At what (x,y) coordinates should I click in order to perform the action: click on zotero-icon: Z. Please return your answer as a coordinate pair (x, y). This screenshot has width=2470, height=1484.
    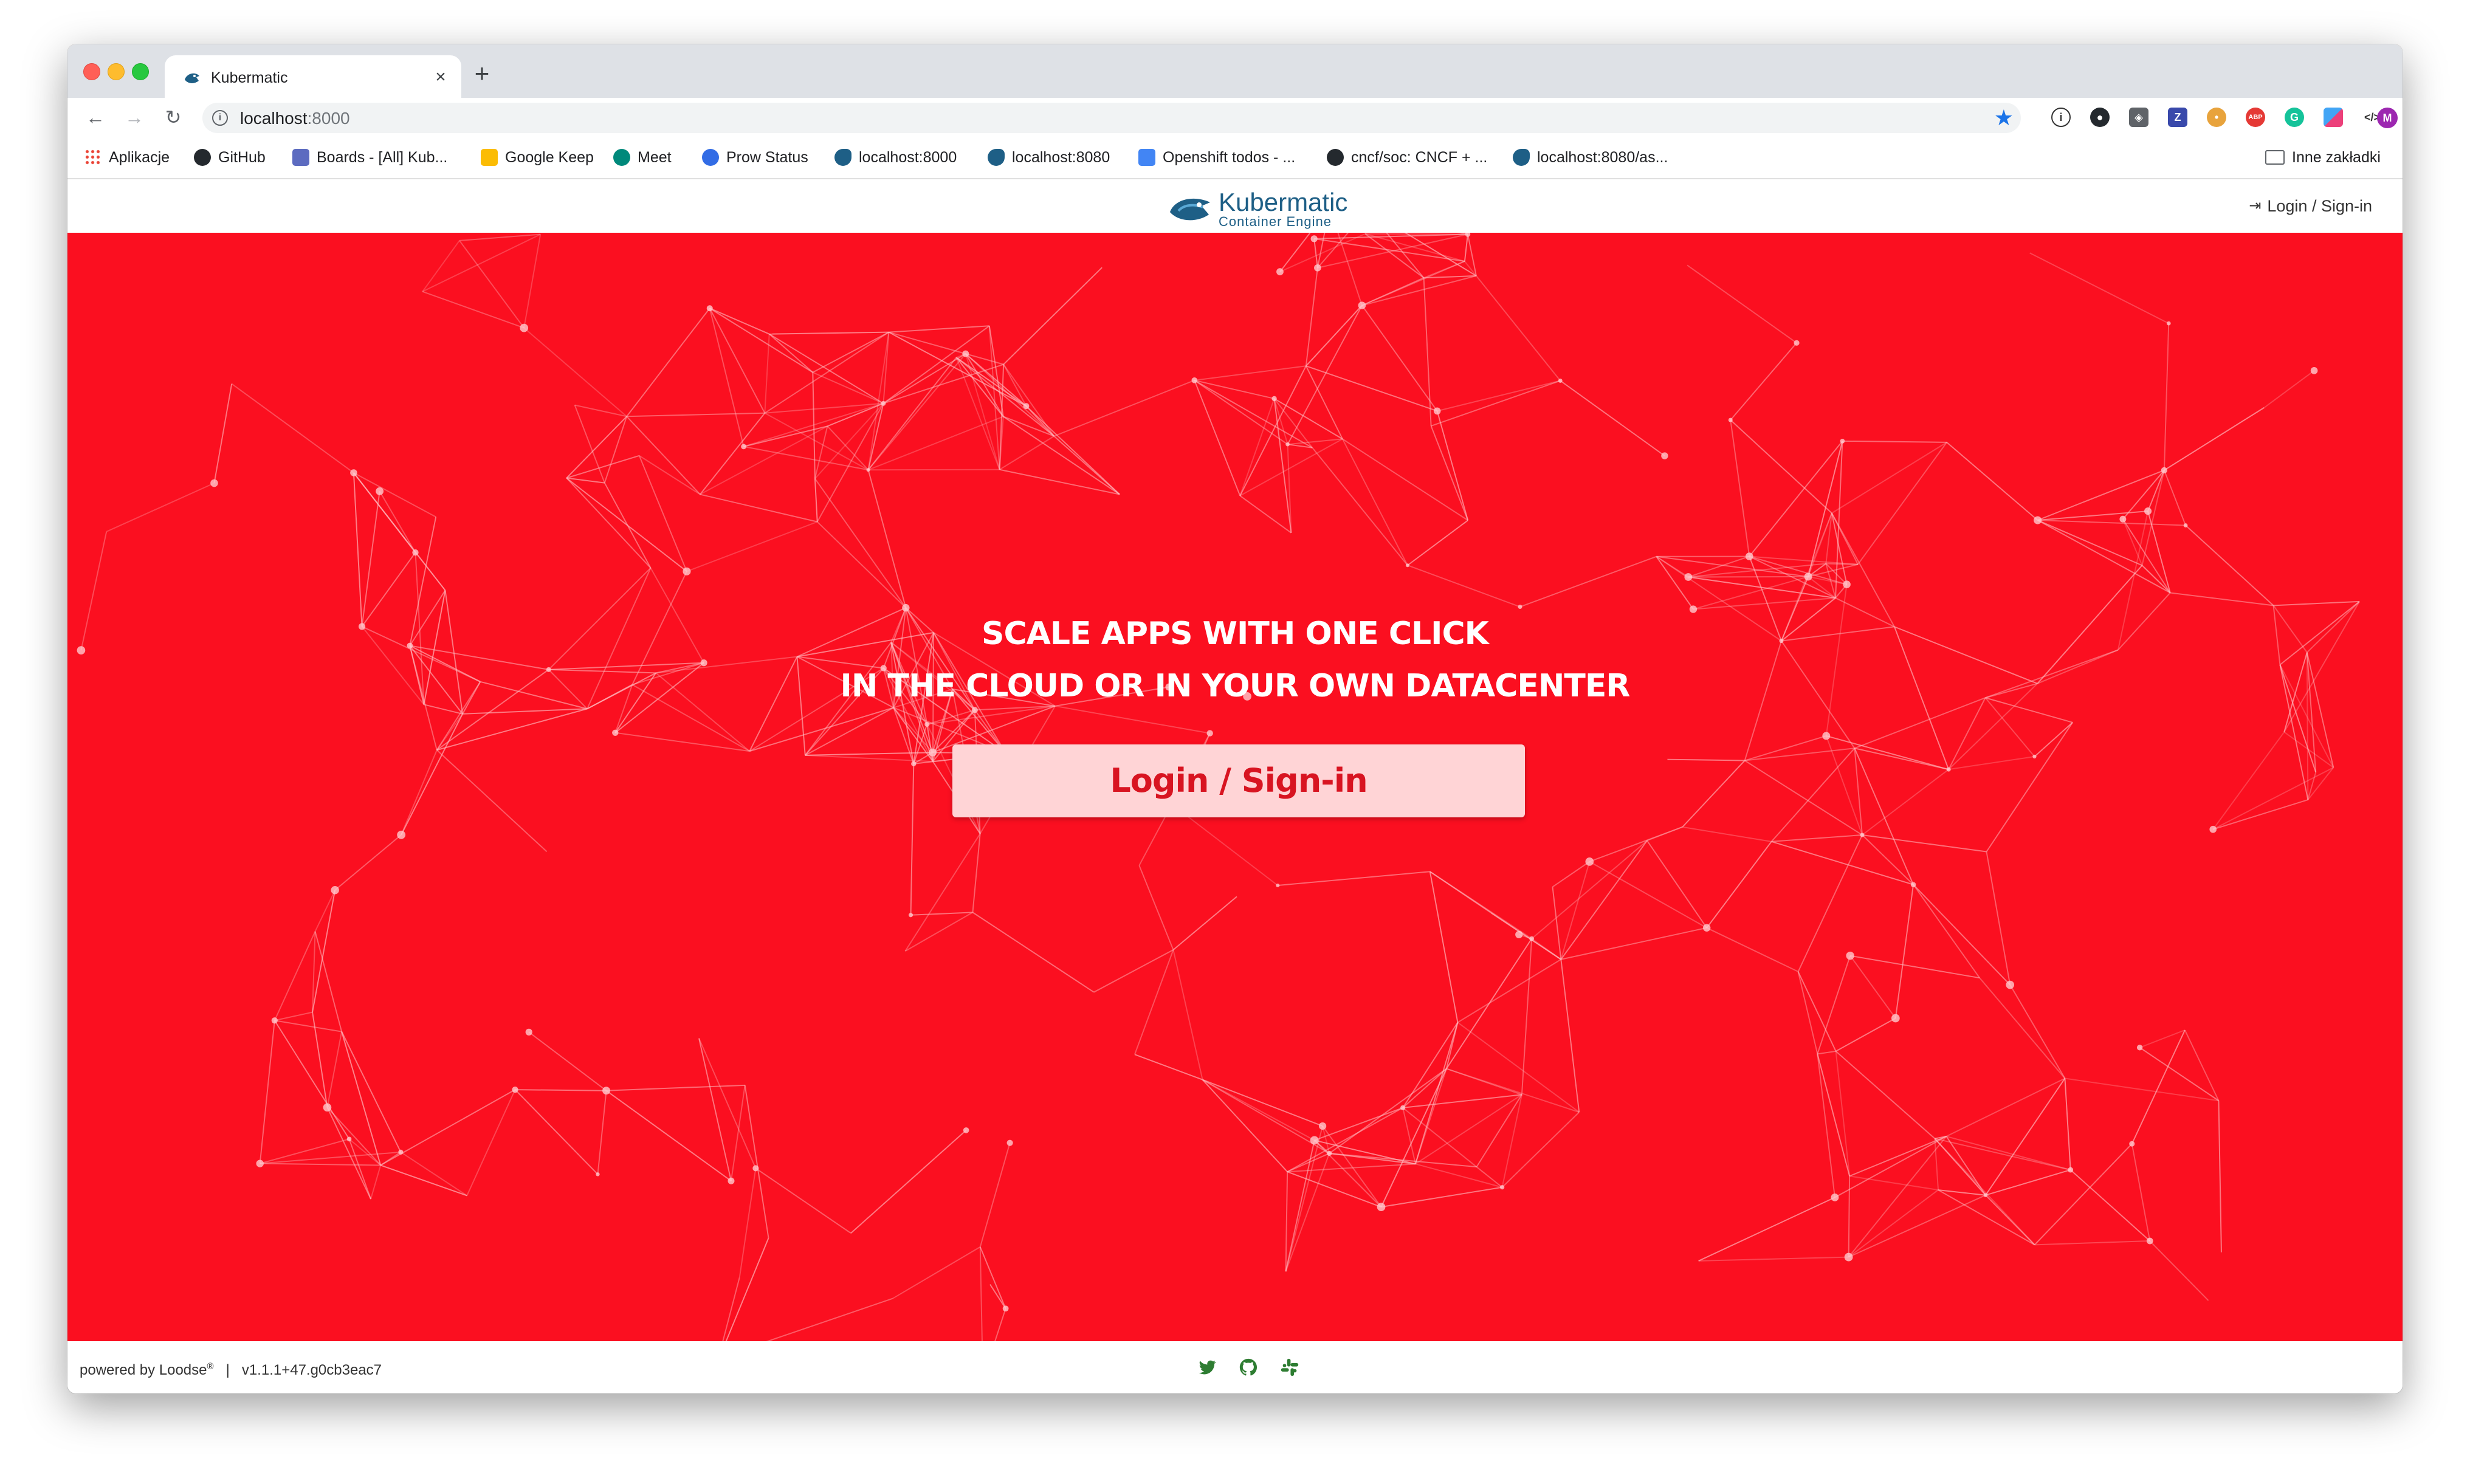
    Looking at the image, I should click on (2177, 118).